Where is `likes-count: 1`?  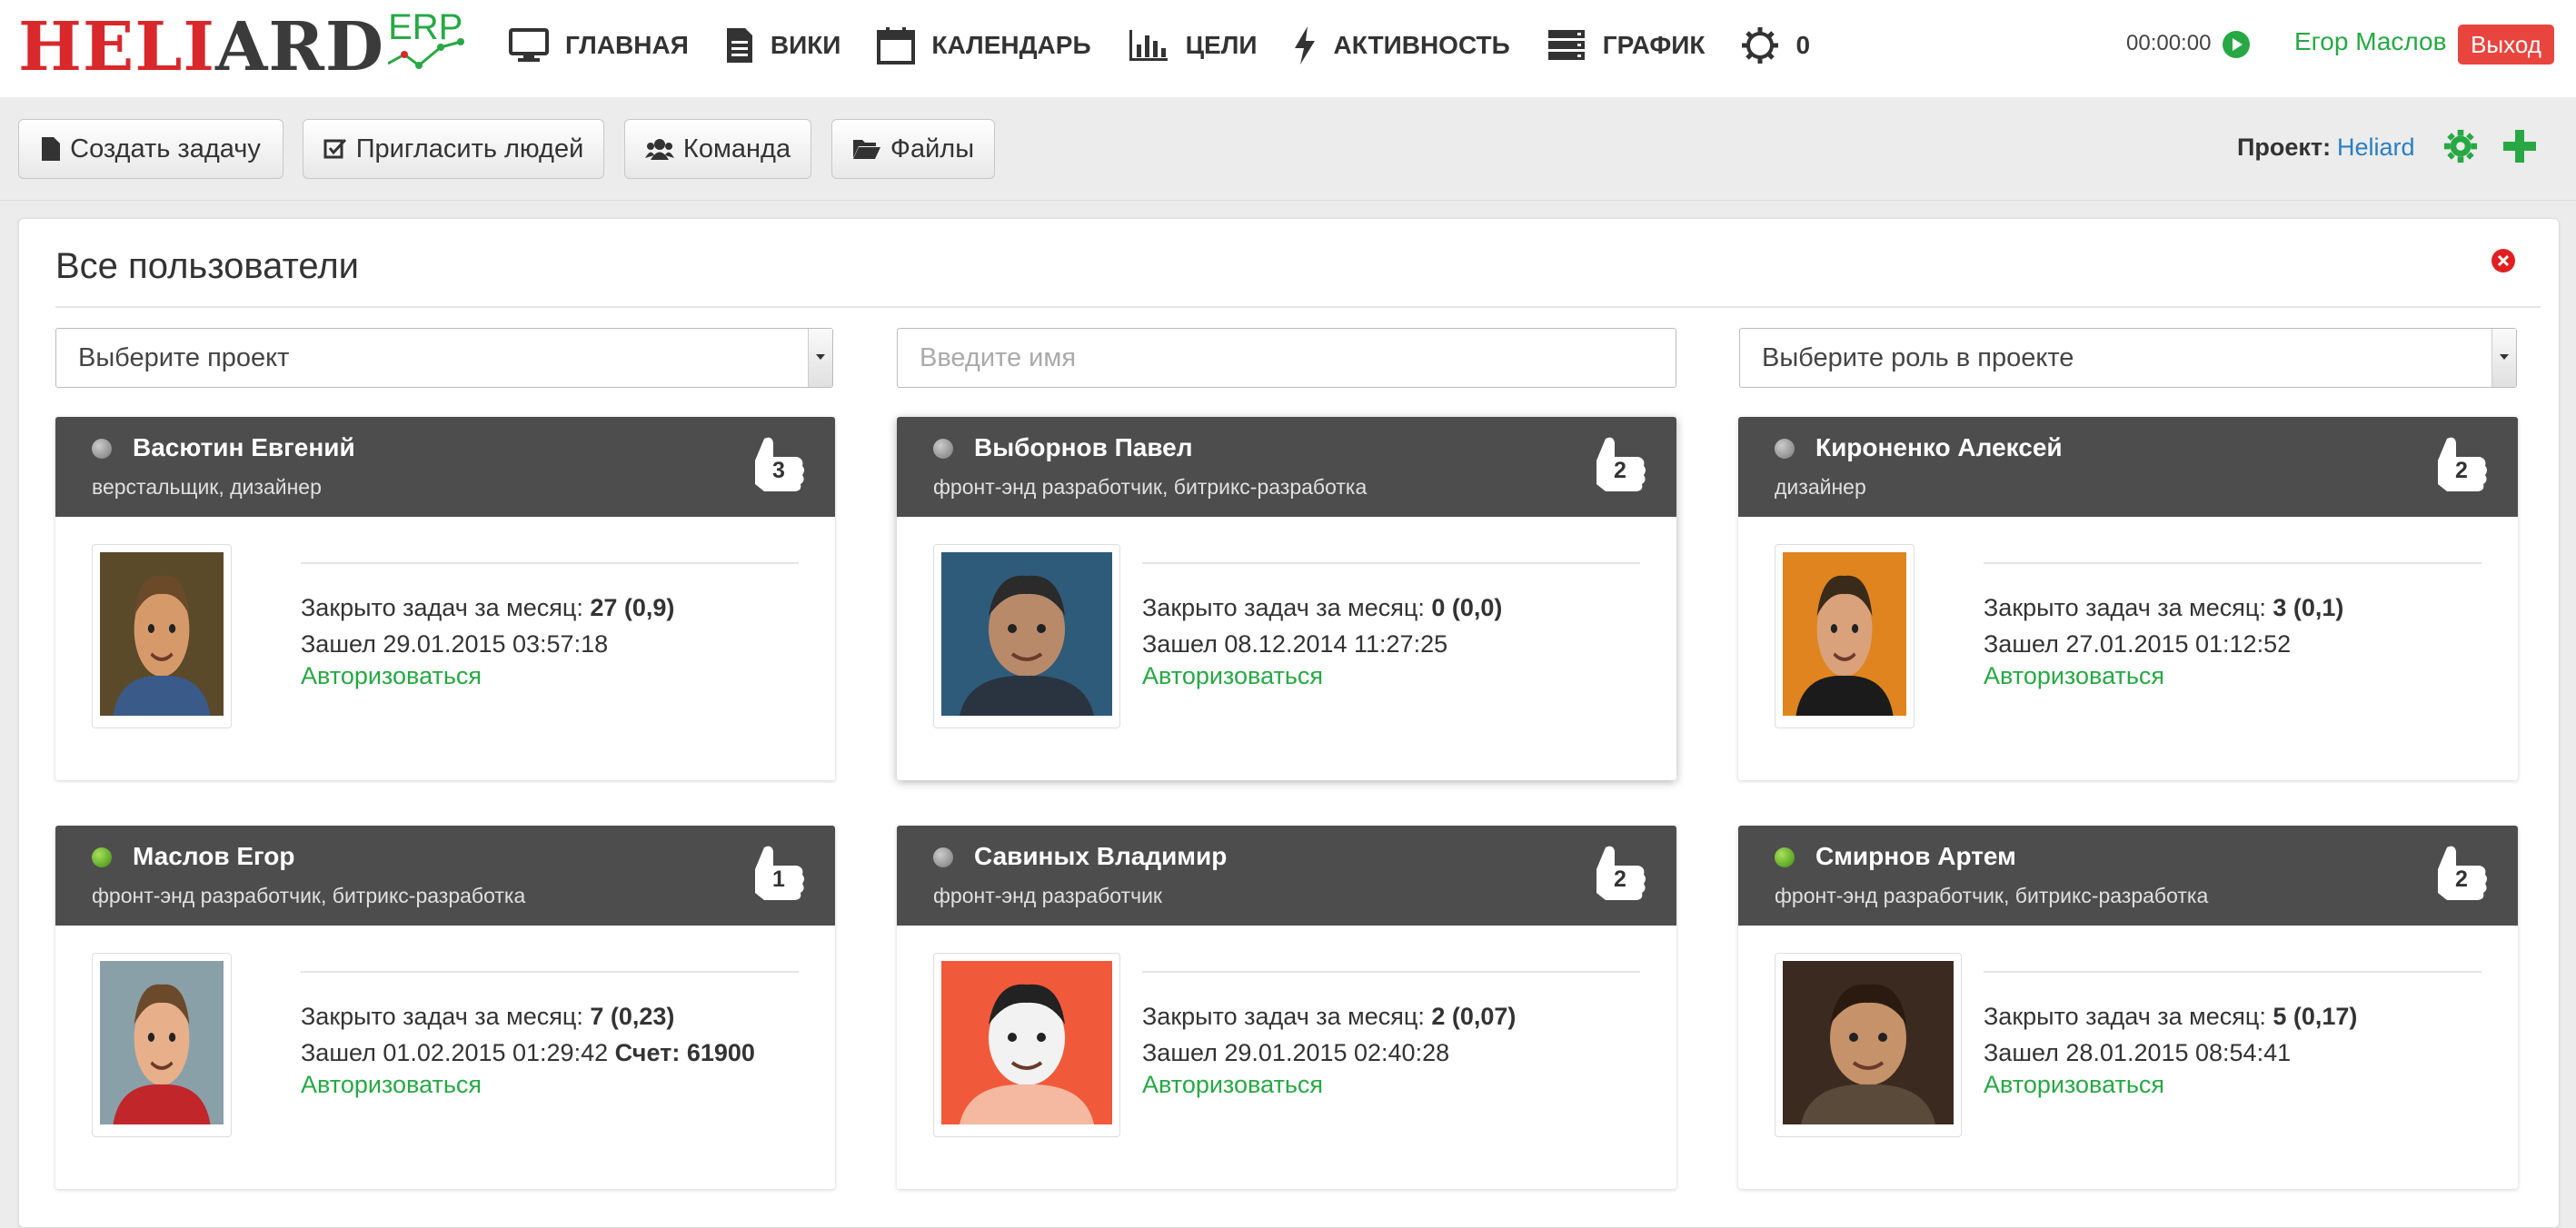
likes-count: 1 is located at coordinates (778, 879).